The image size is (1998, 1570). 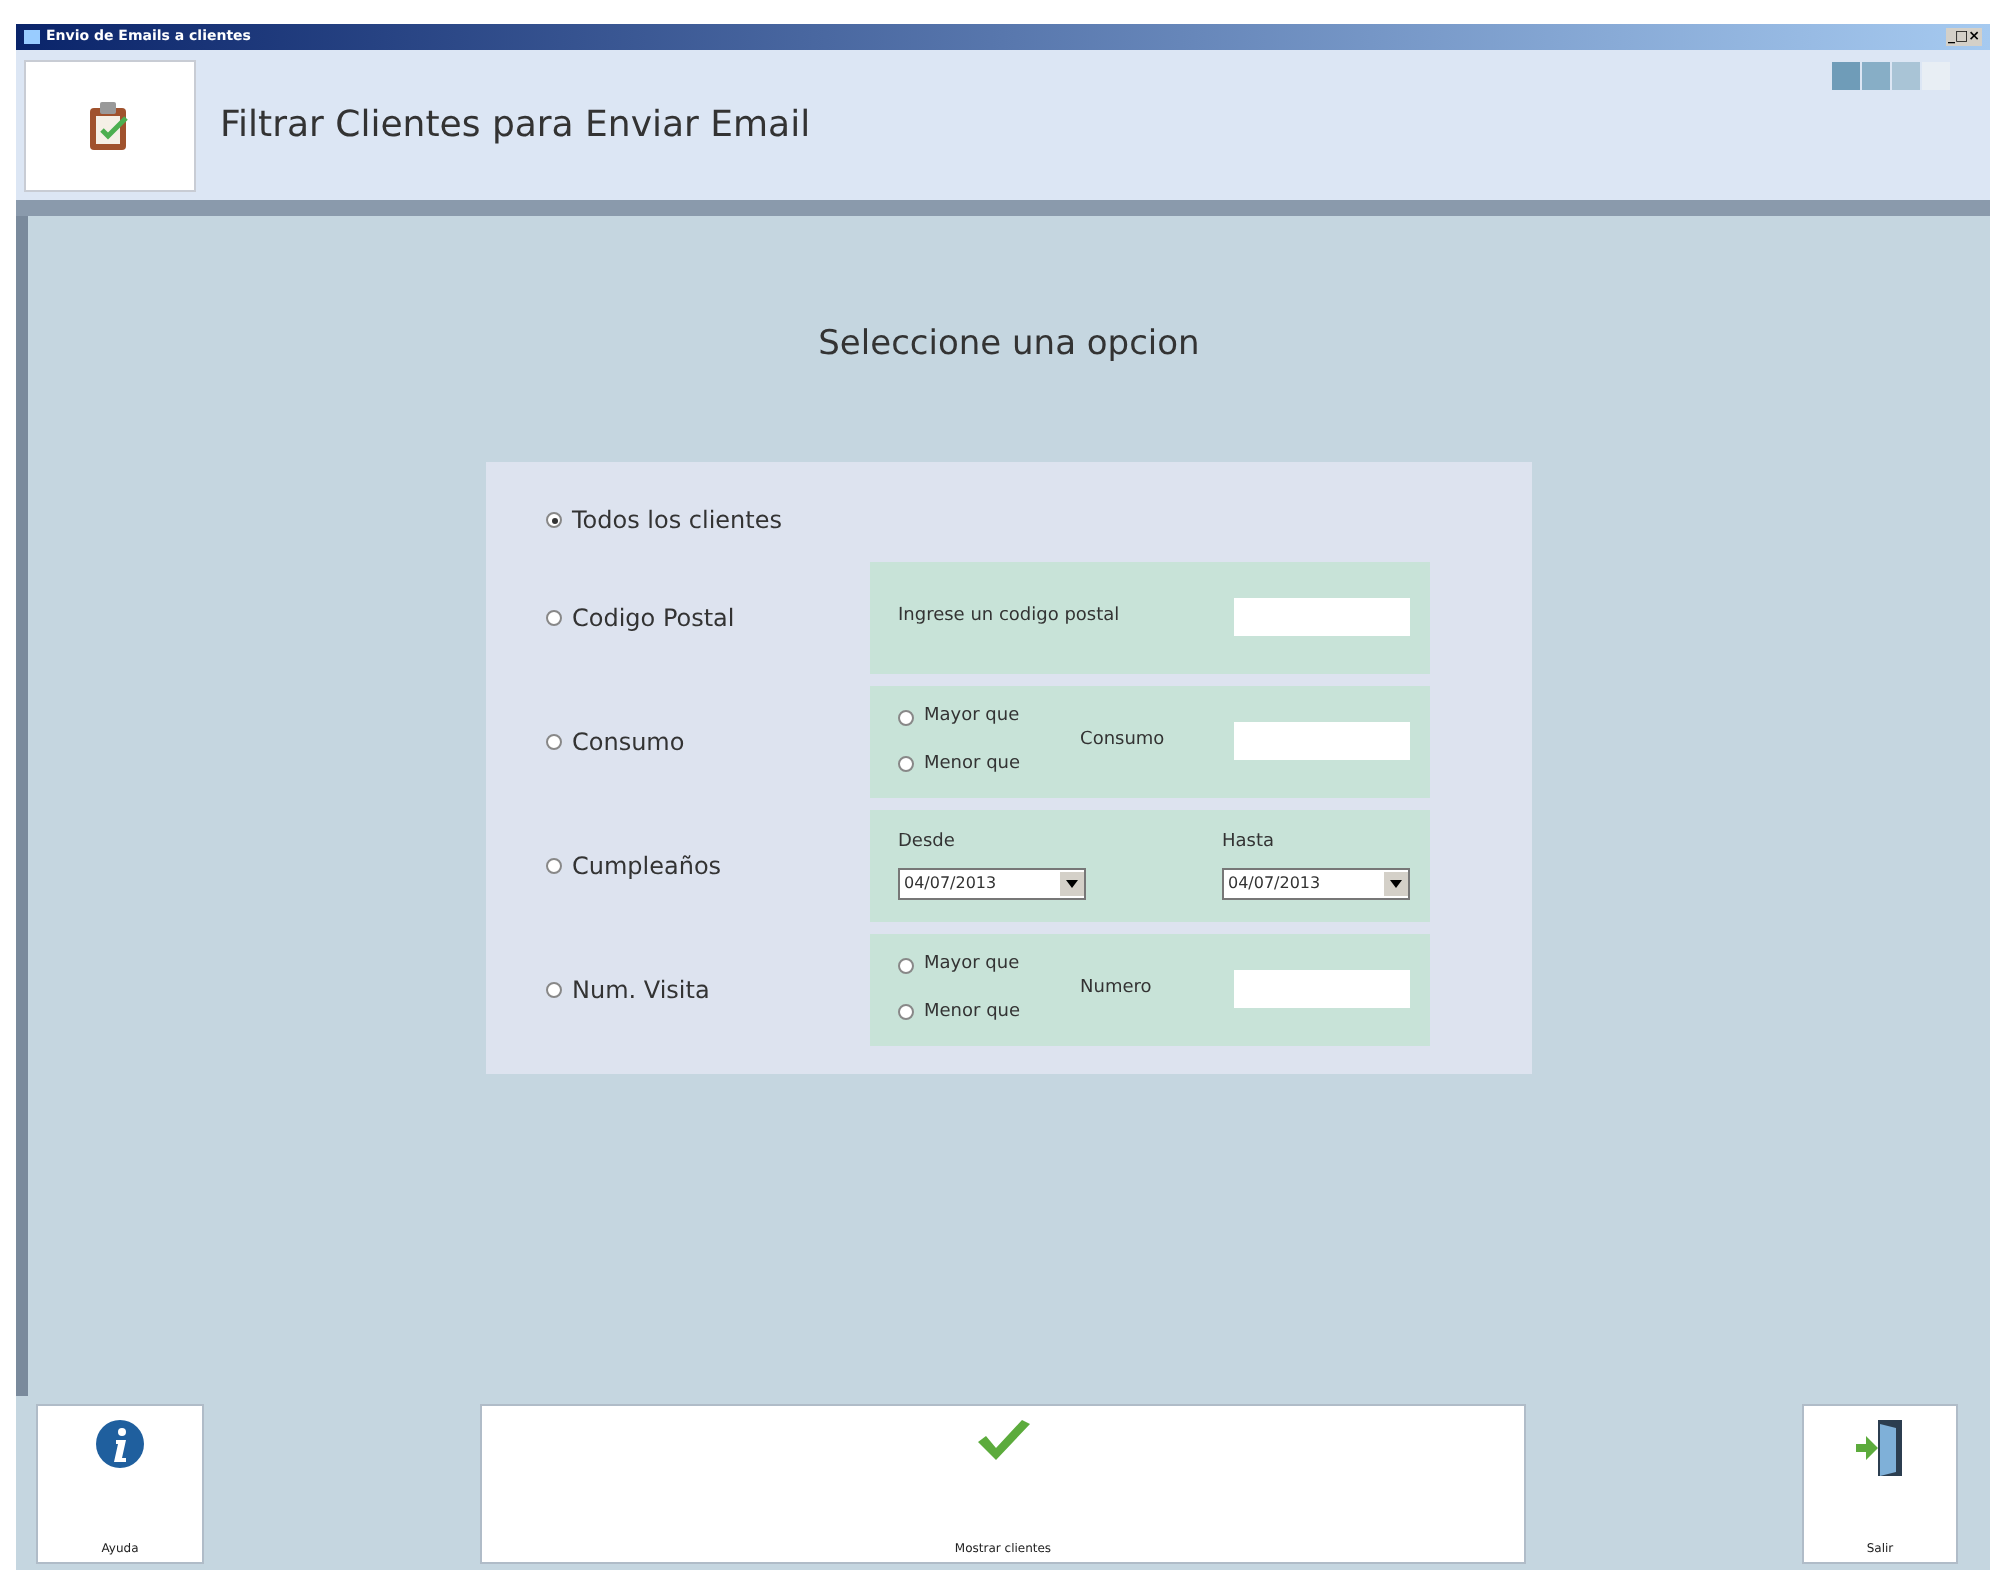 I want to click on section-heading: Seleccione una opcion, so click(x=1009, y=345).